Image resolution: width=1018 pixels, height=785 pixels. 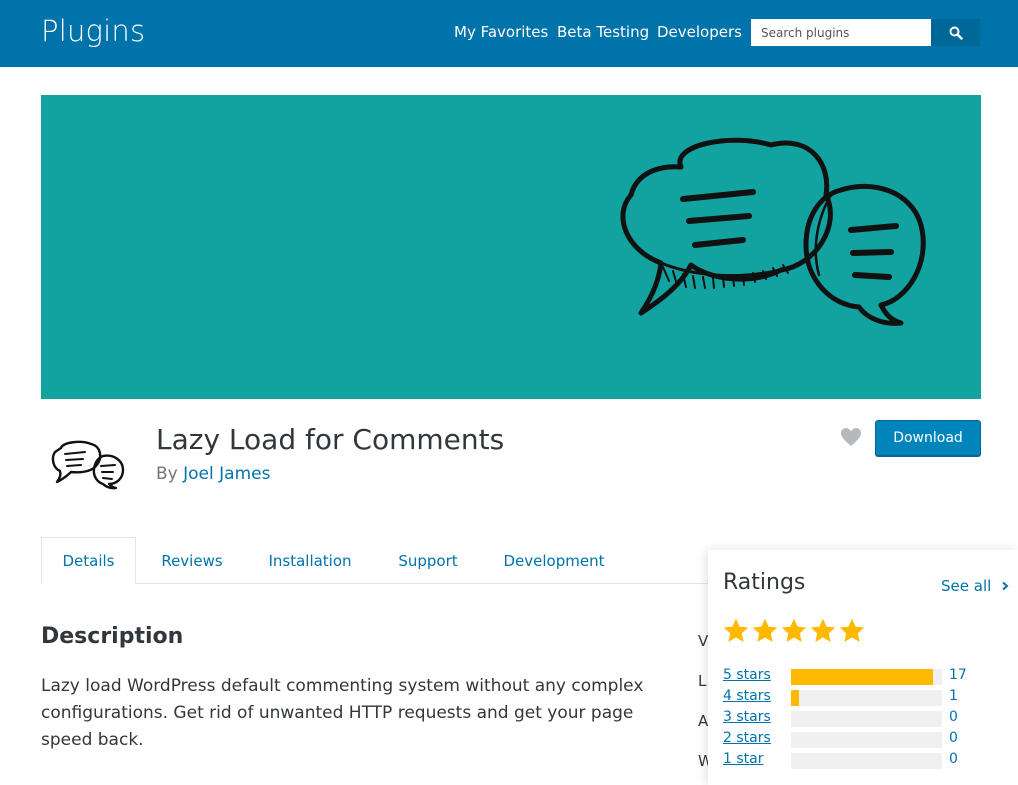 What do you see at coordinates (603, 32) in the screenshot?
I see `nav-beta-testing: Beta Testing` at bounding box center [603, 32].